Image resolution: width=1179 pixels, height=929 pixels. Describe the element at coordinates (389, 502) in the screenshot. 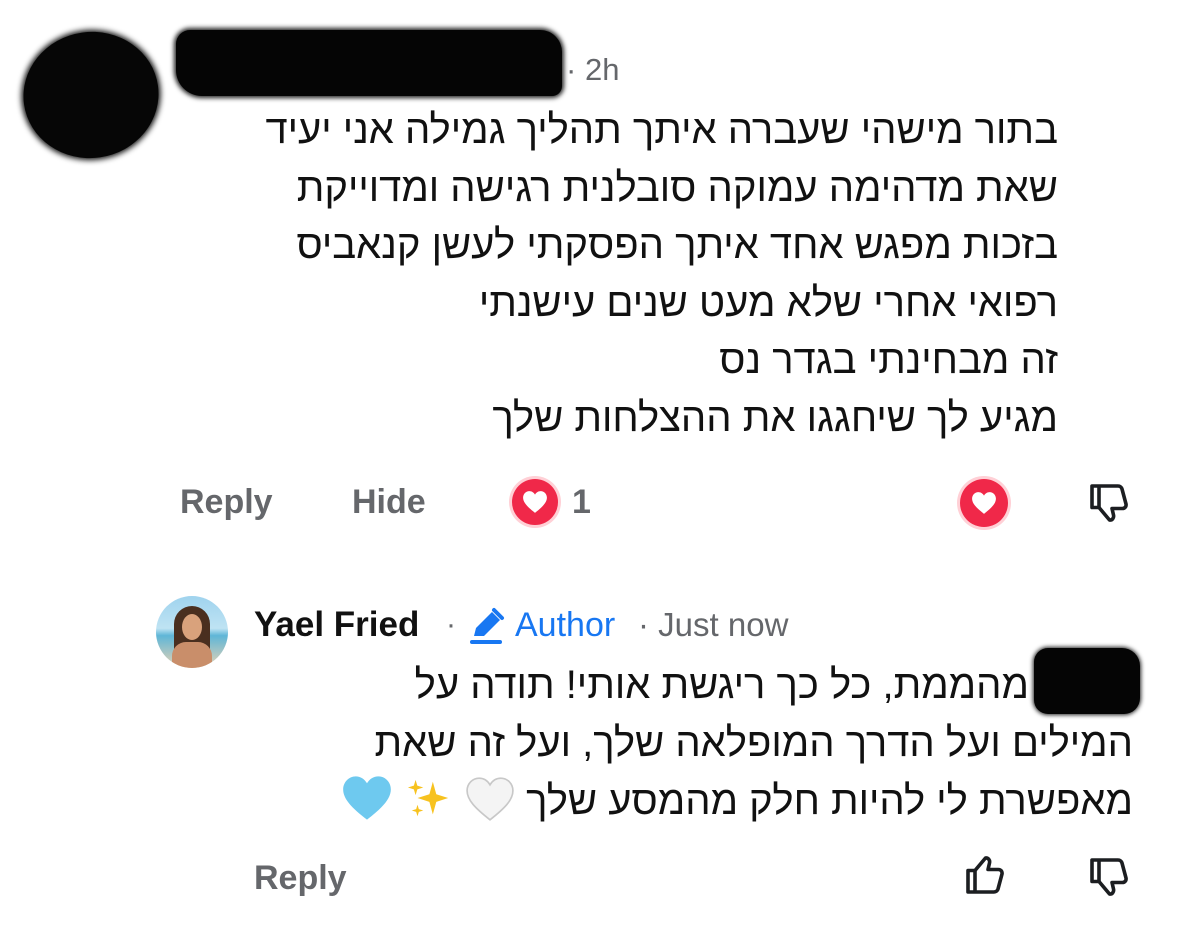

I see `hide-button: Hide` at that location.